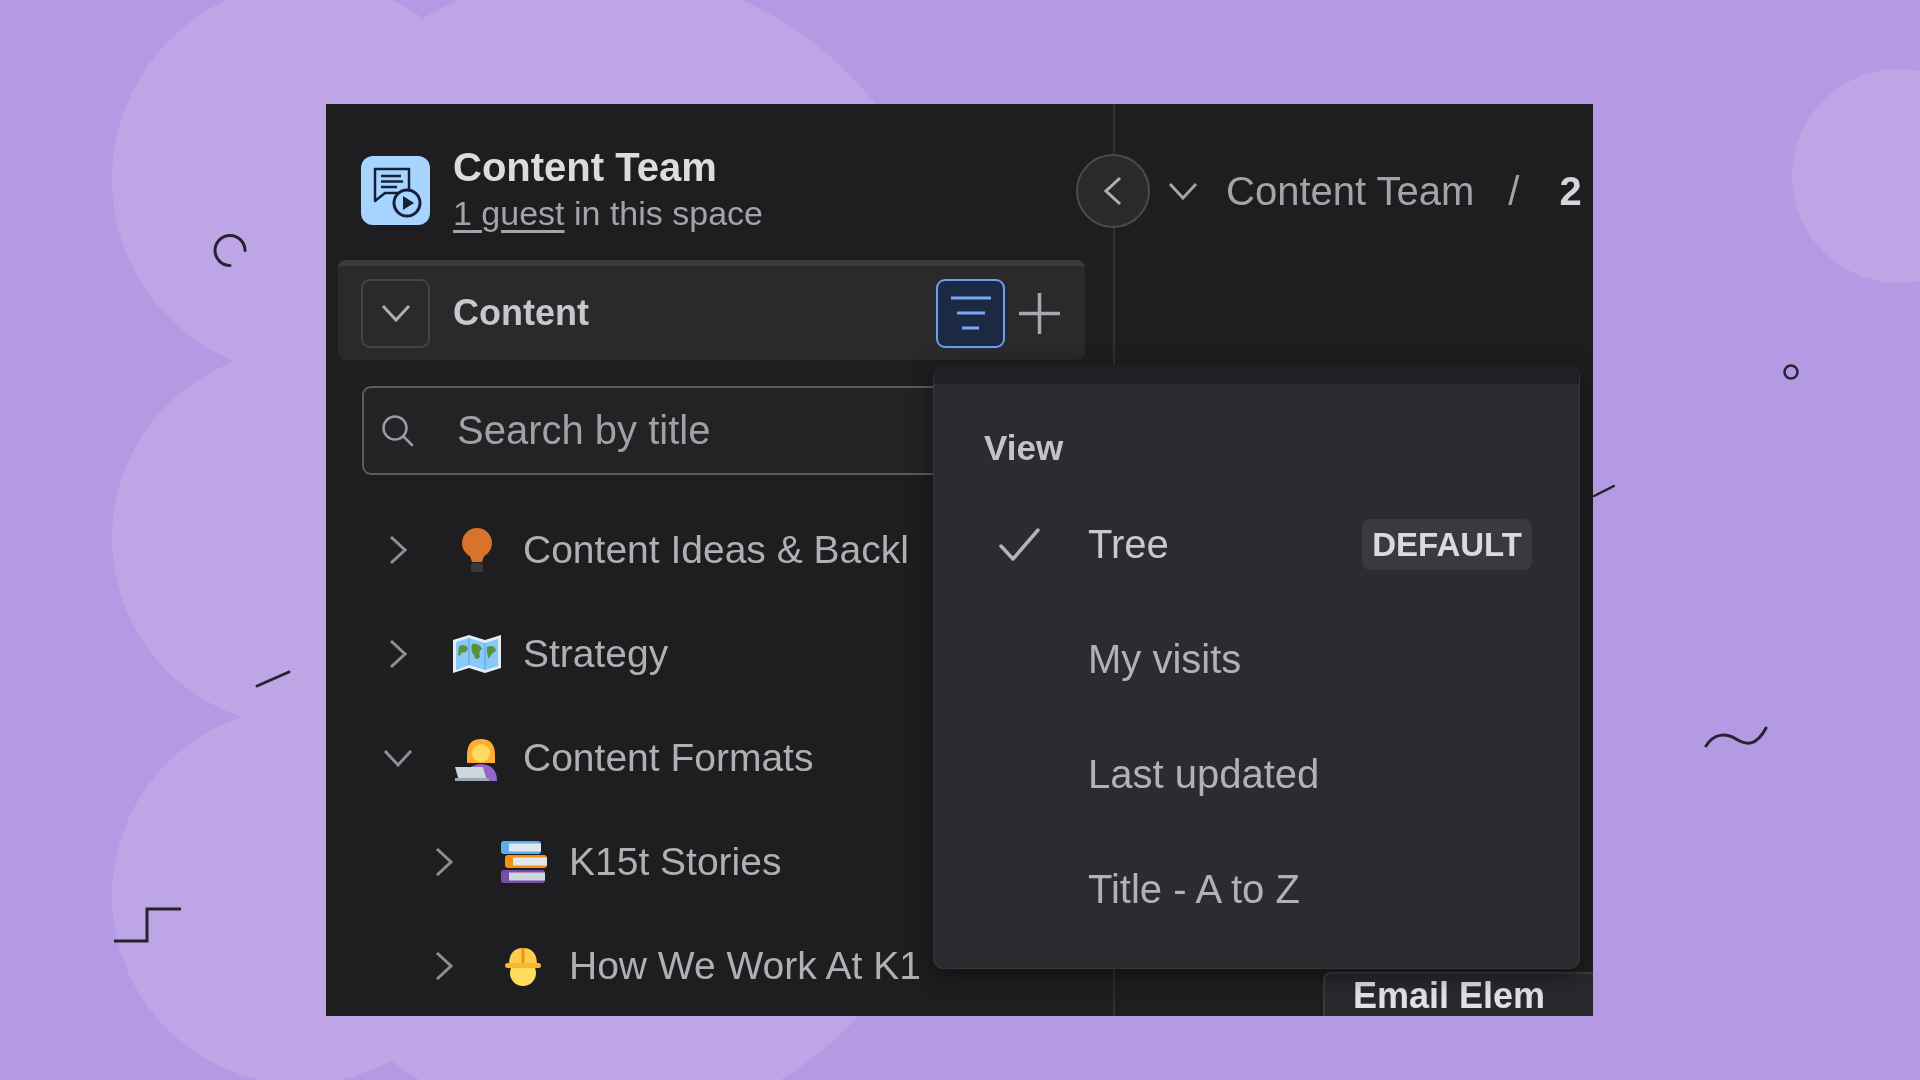  I want to click on step-line-icon, so click(148, 925).